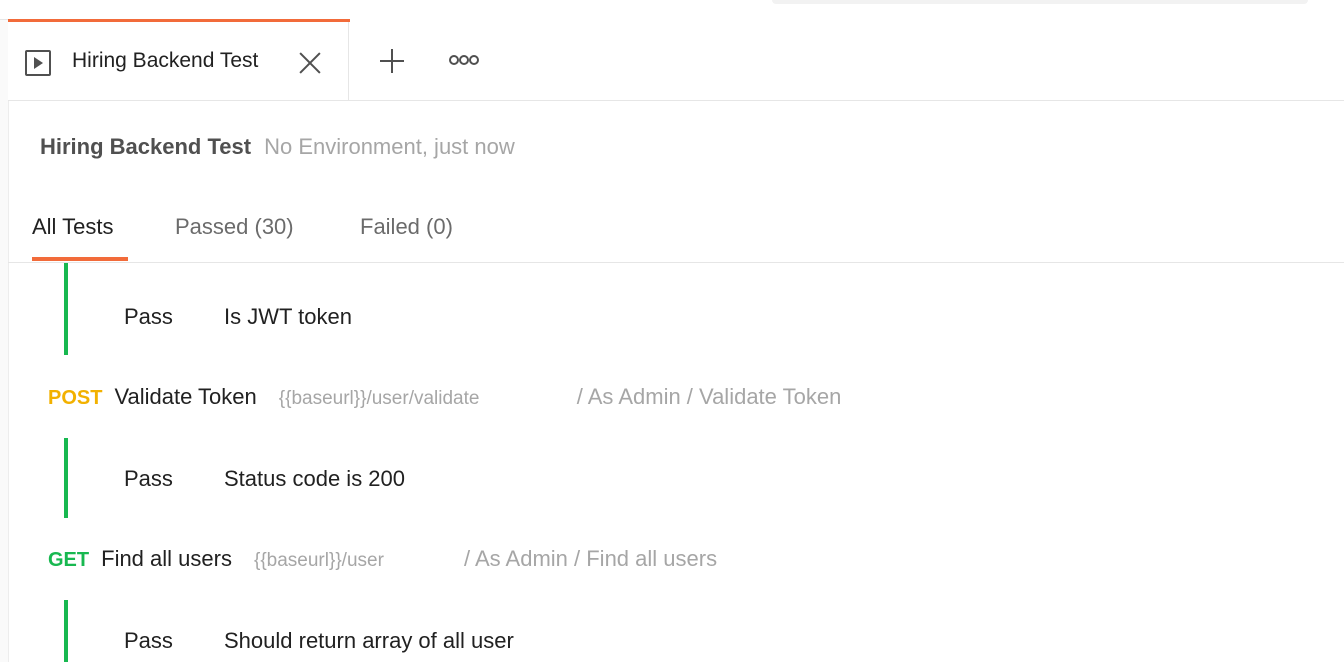  What do you see at coordinates (315, 478) in the screenshot?
I see `result-name: Status code is 200` at bounding box center [315, 478].